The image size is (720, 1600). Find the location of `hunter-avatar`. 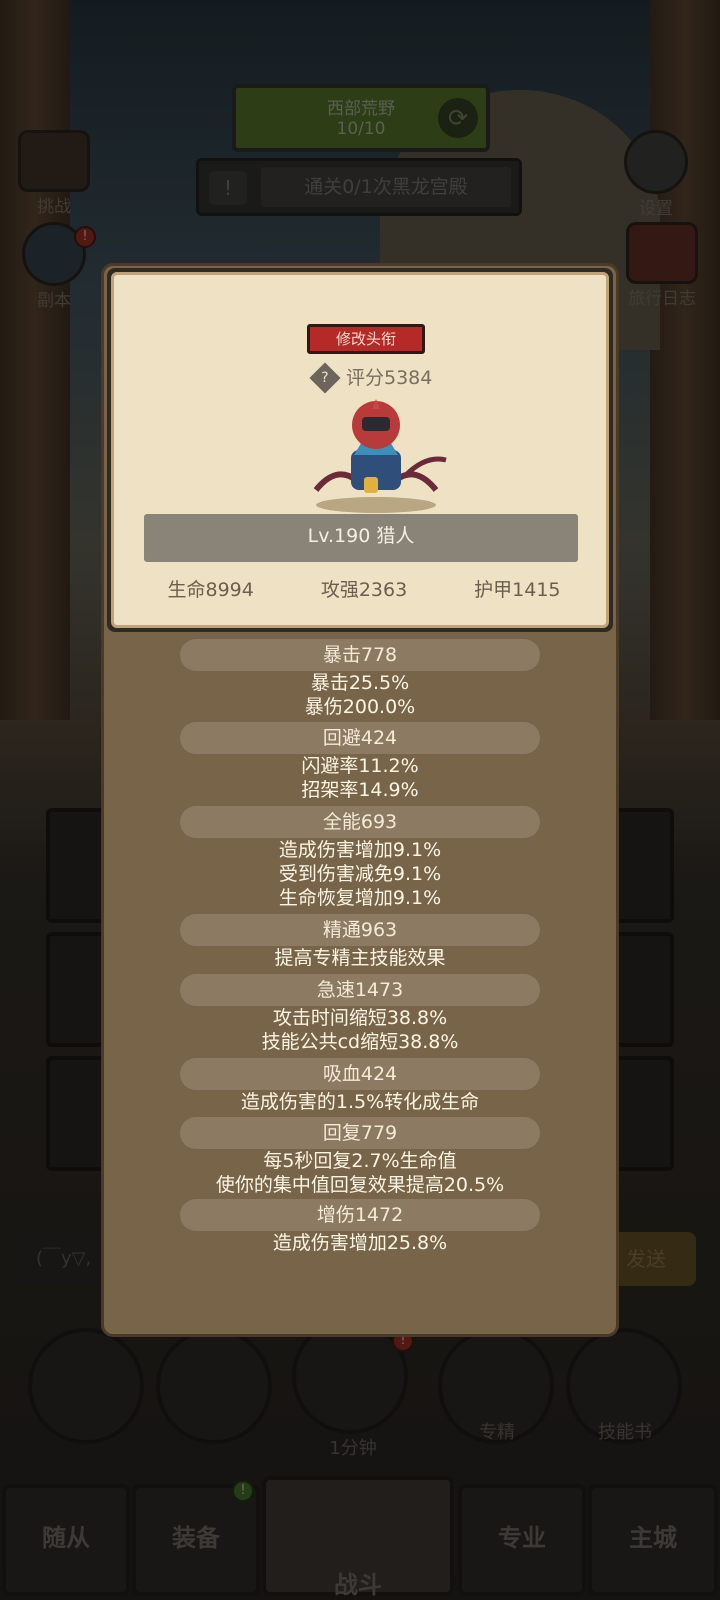

hunter-avatar is located at coordinates (380, 456).